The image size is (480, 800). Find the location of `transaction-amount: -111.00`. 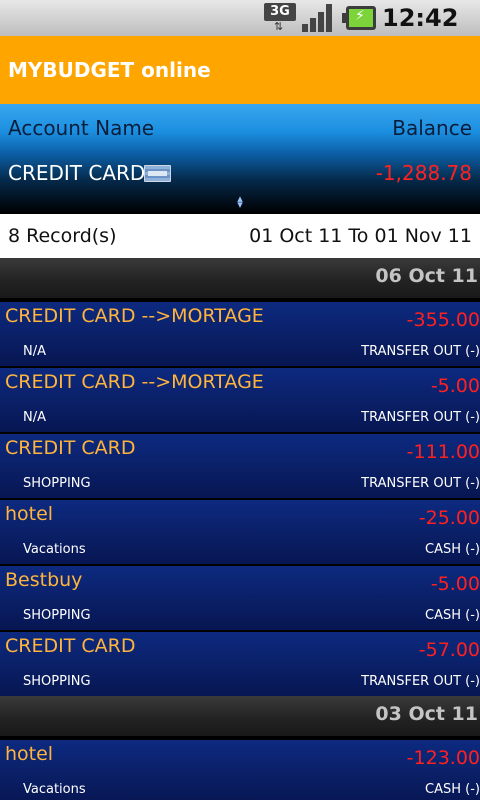

transaction-amount: -111.00 is located at coordinates (443, 452).